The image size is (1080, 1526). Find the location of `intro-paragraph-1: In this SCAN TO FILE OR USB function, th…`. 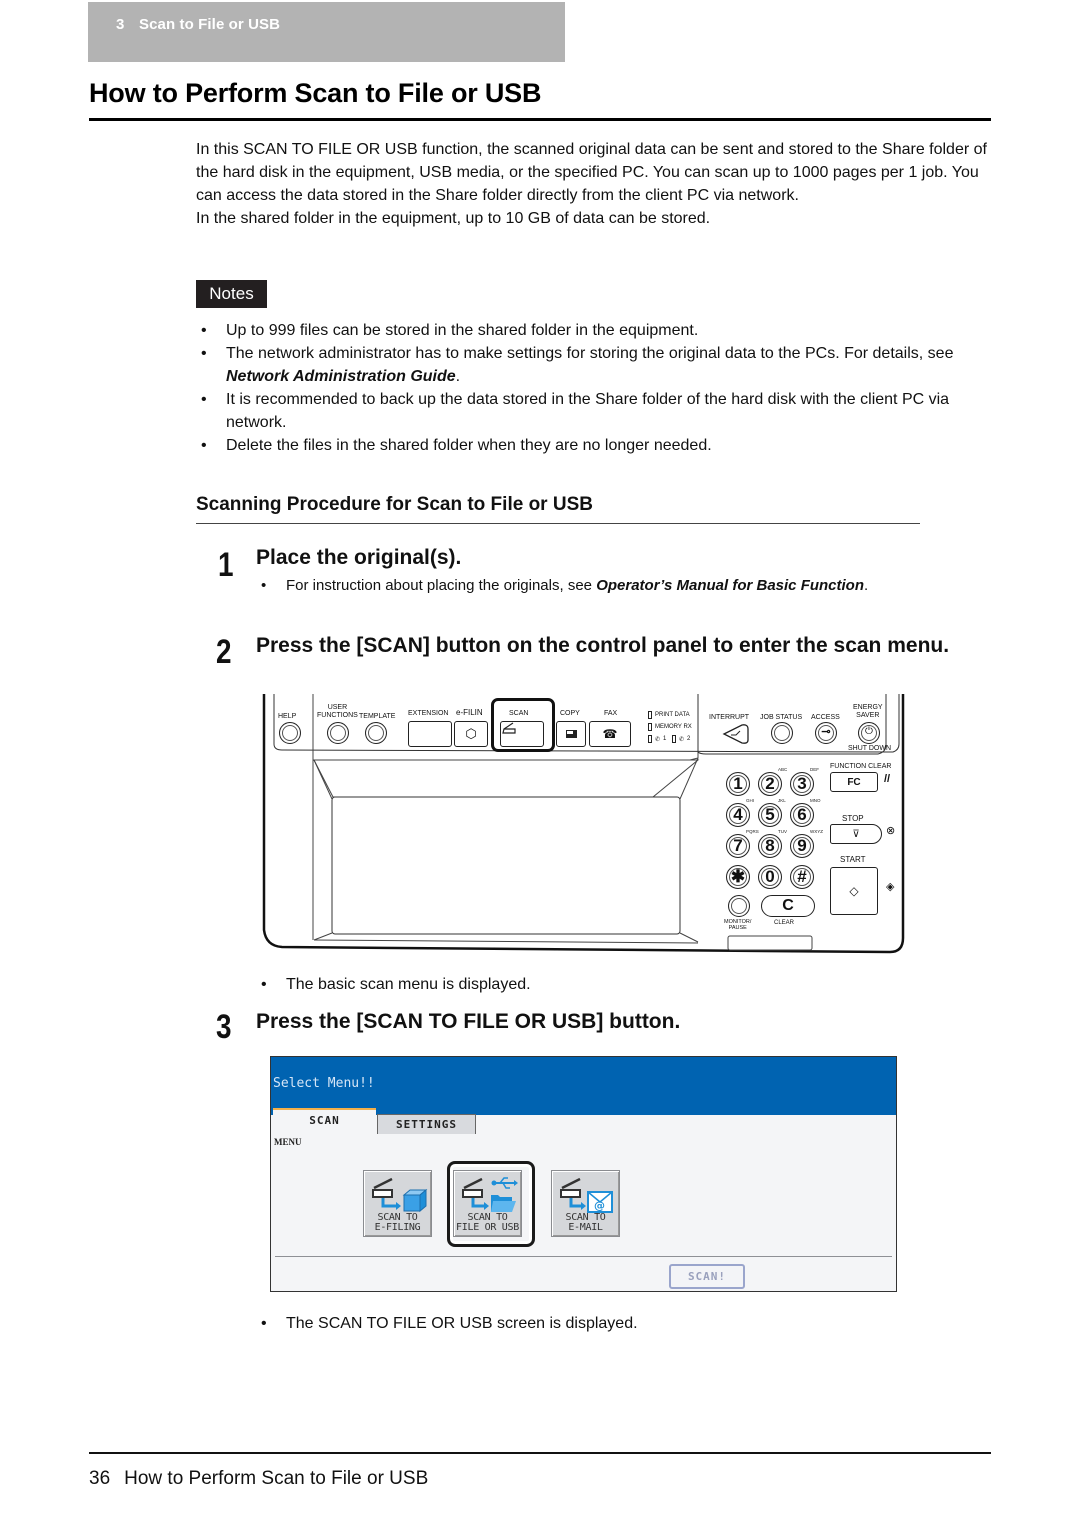

intro-paragraph-1: In this SCAN TO FILE OR USB function, th… is located at coordinates (591, 172).